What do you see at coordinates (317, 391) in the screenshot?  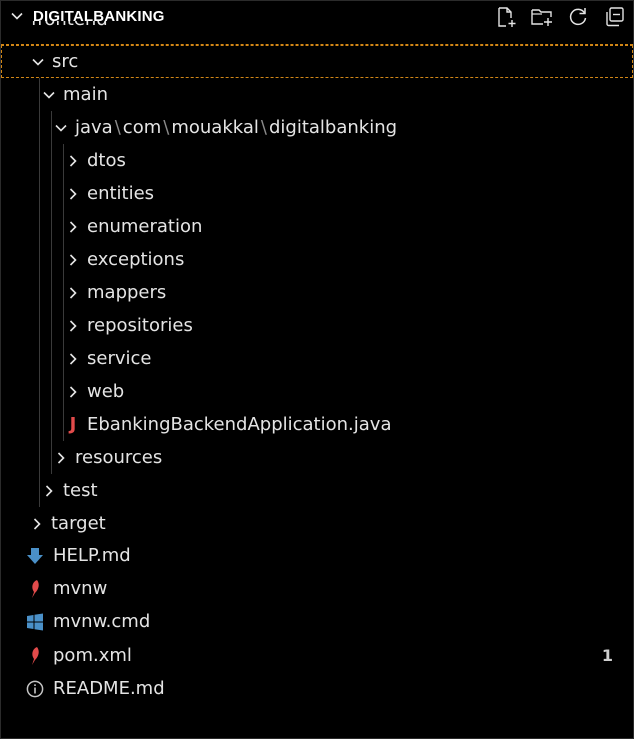 I see `tree-item-web: web` at bounding box center [317, 391].